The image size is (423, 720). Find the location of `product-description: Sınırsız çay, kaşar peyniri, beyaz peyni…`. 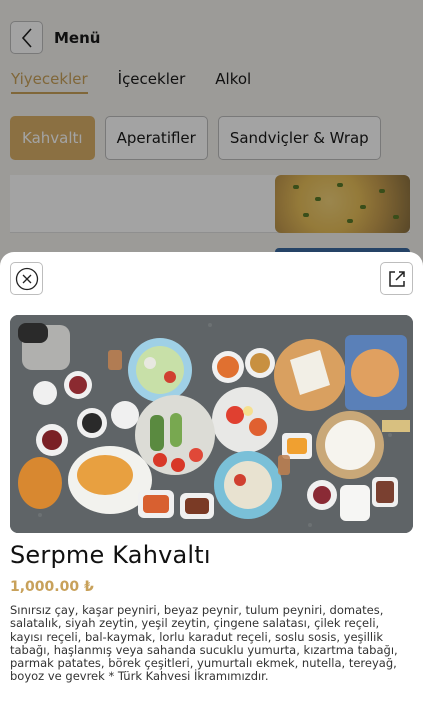

product-description: Sınırsız çay, kaşar peyniri, beyaz peyni… is located at coordinates (204, 643).